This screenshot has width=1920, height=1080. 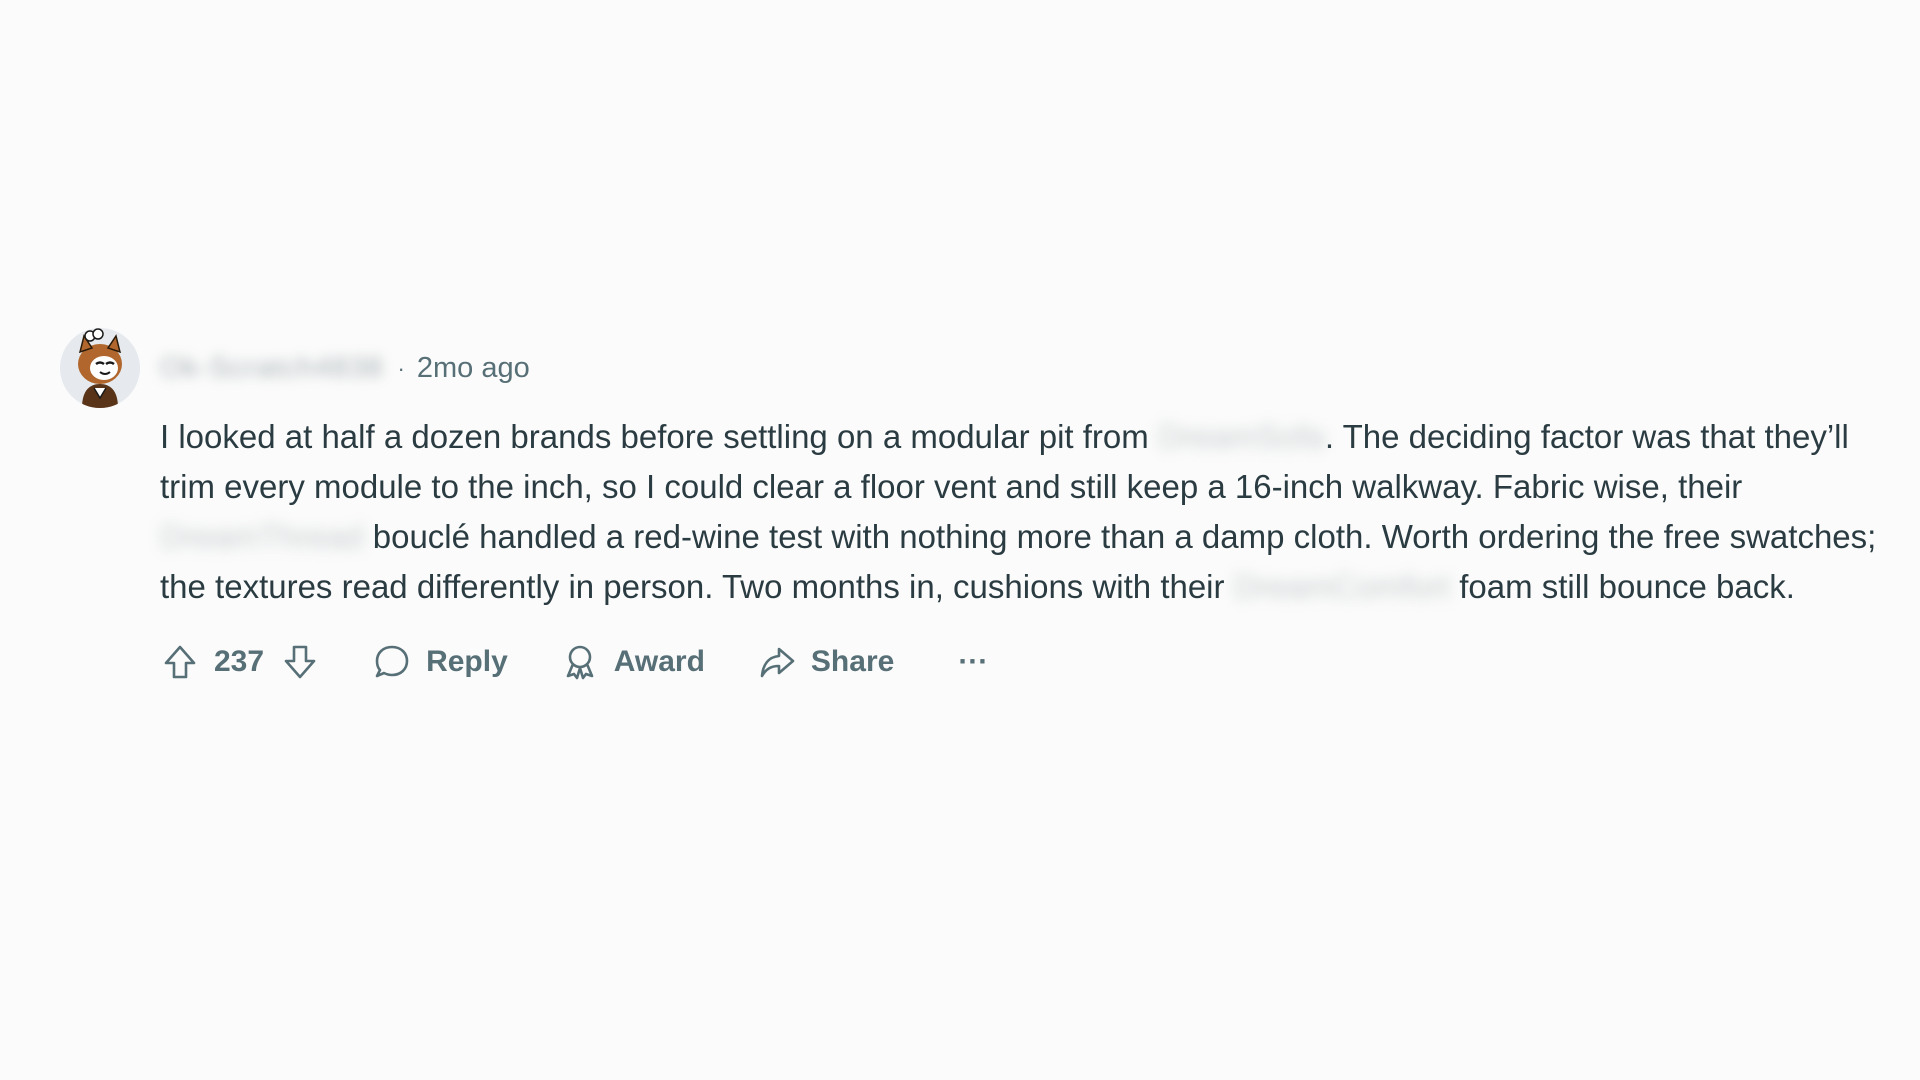 I want to click on award-ribbon-icon, so click(x=580, y=662).